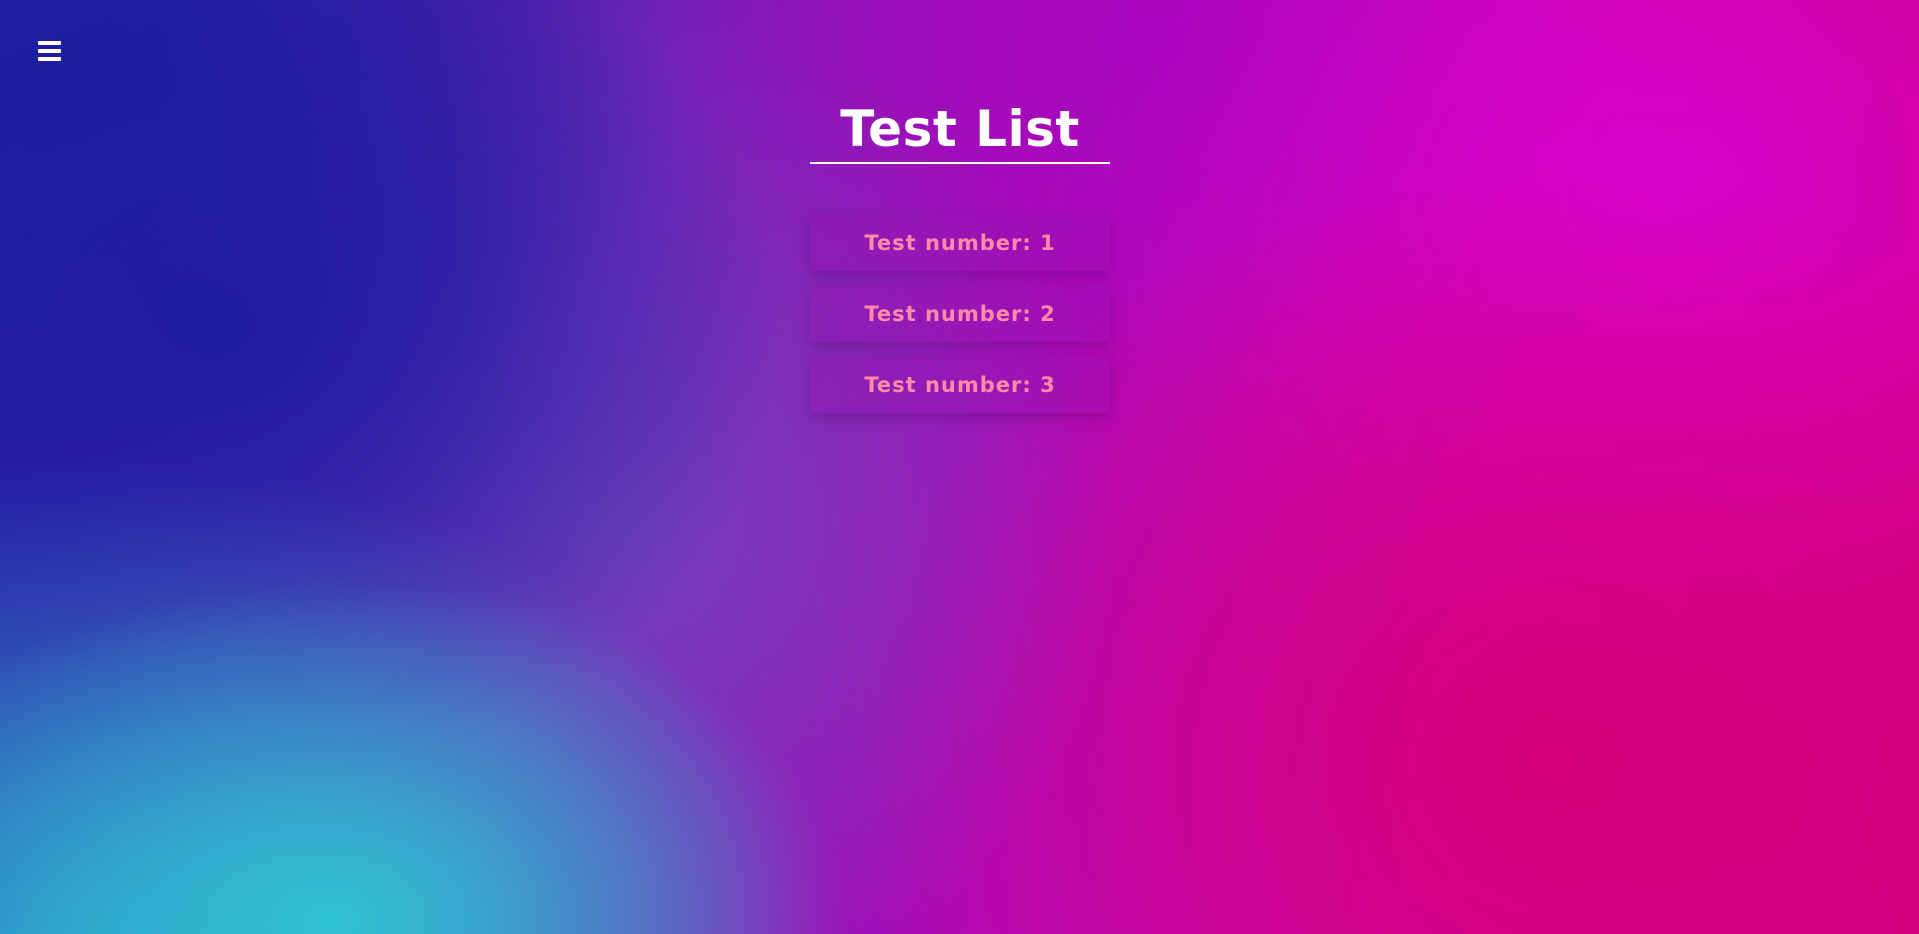 This screenshot has width=1919, height=934. I want to click on test-item-2: Test number: 2, so click(960, 314).